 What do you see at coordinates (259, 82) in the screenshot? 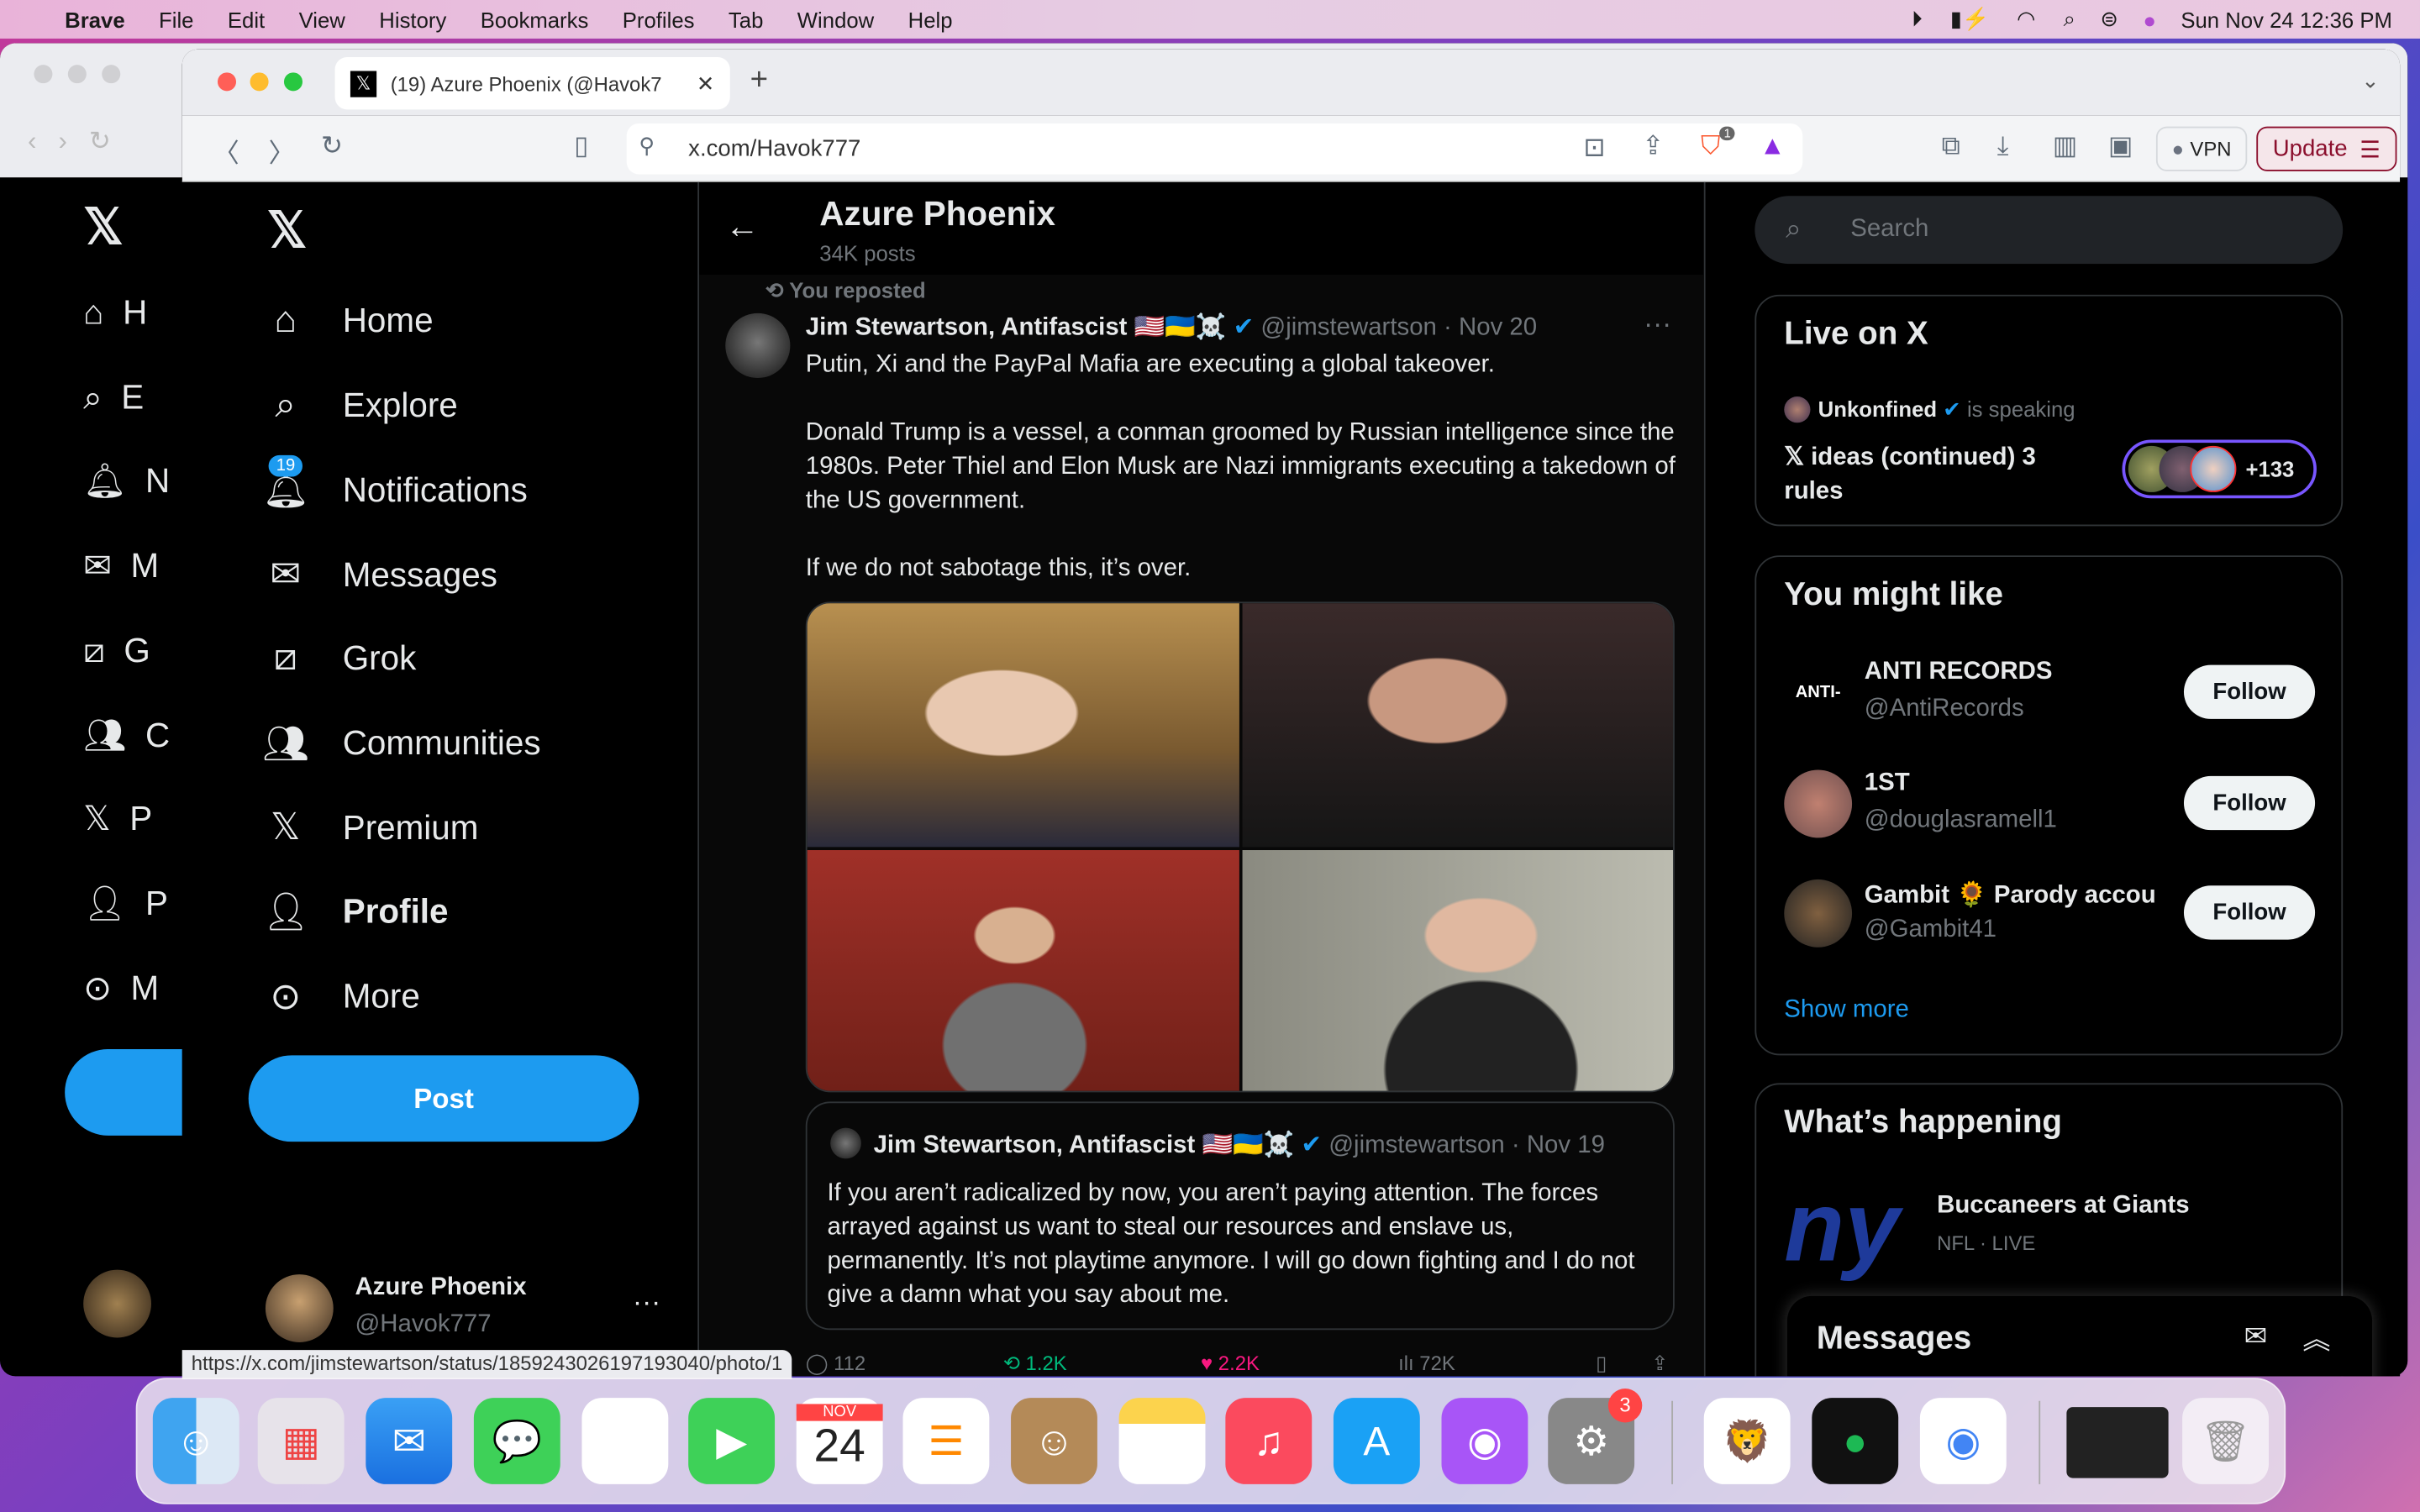
I see `minimize-window-button` at bounding box center [259, 82].